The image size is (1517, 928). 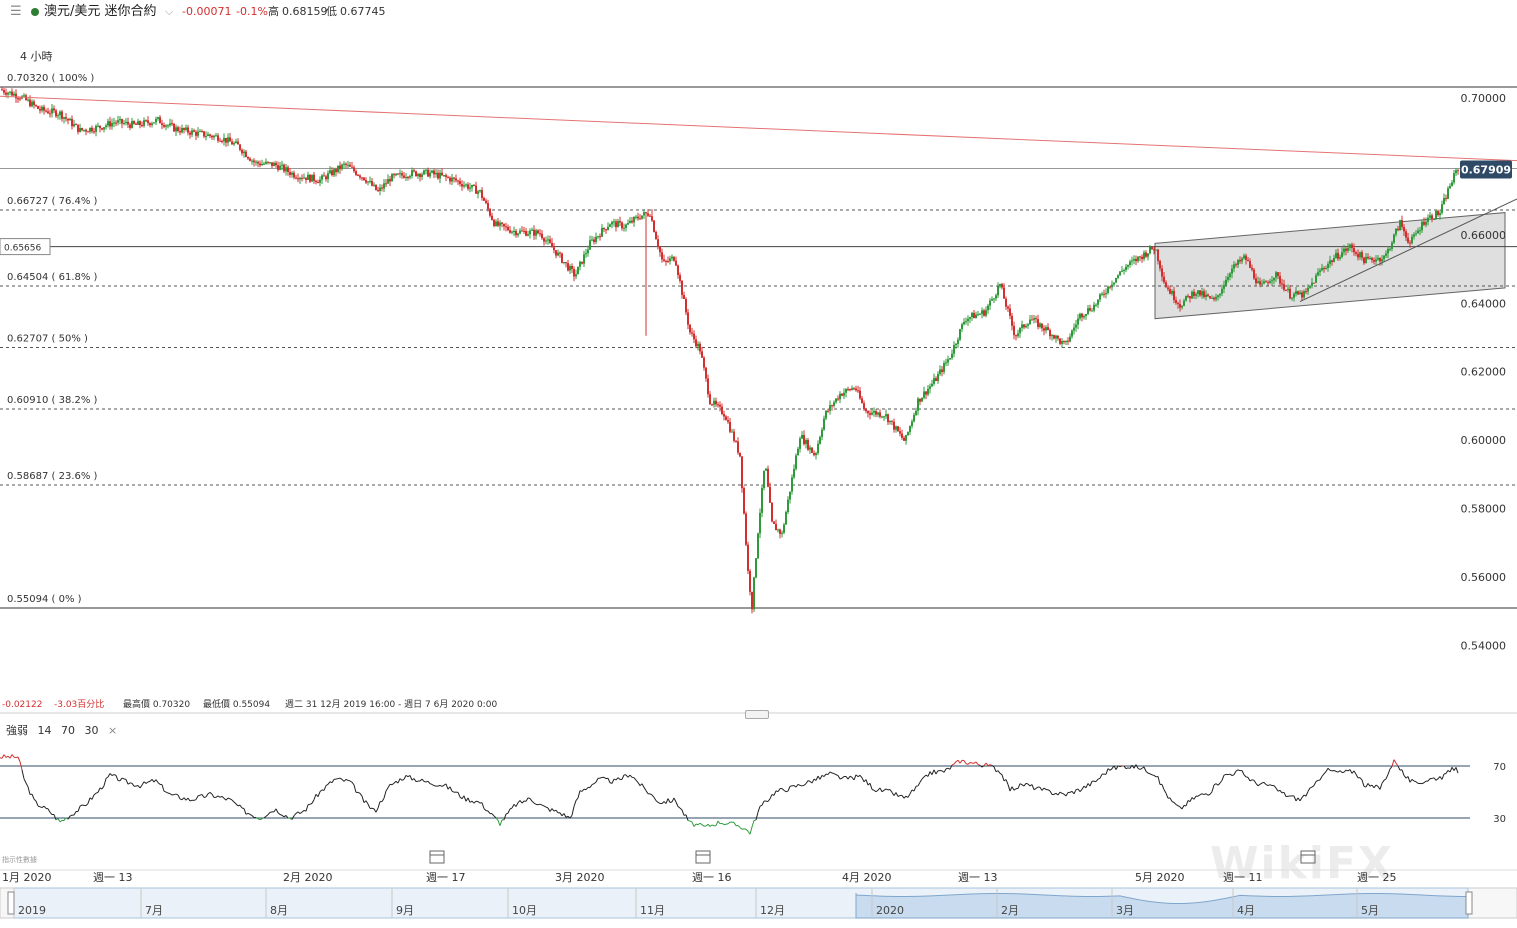 What do you see at coordinates (712, 877) in the screenshot?
I see `time-tick-label: 週一 16` at bounding box center [712, 877].